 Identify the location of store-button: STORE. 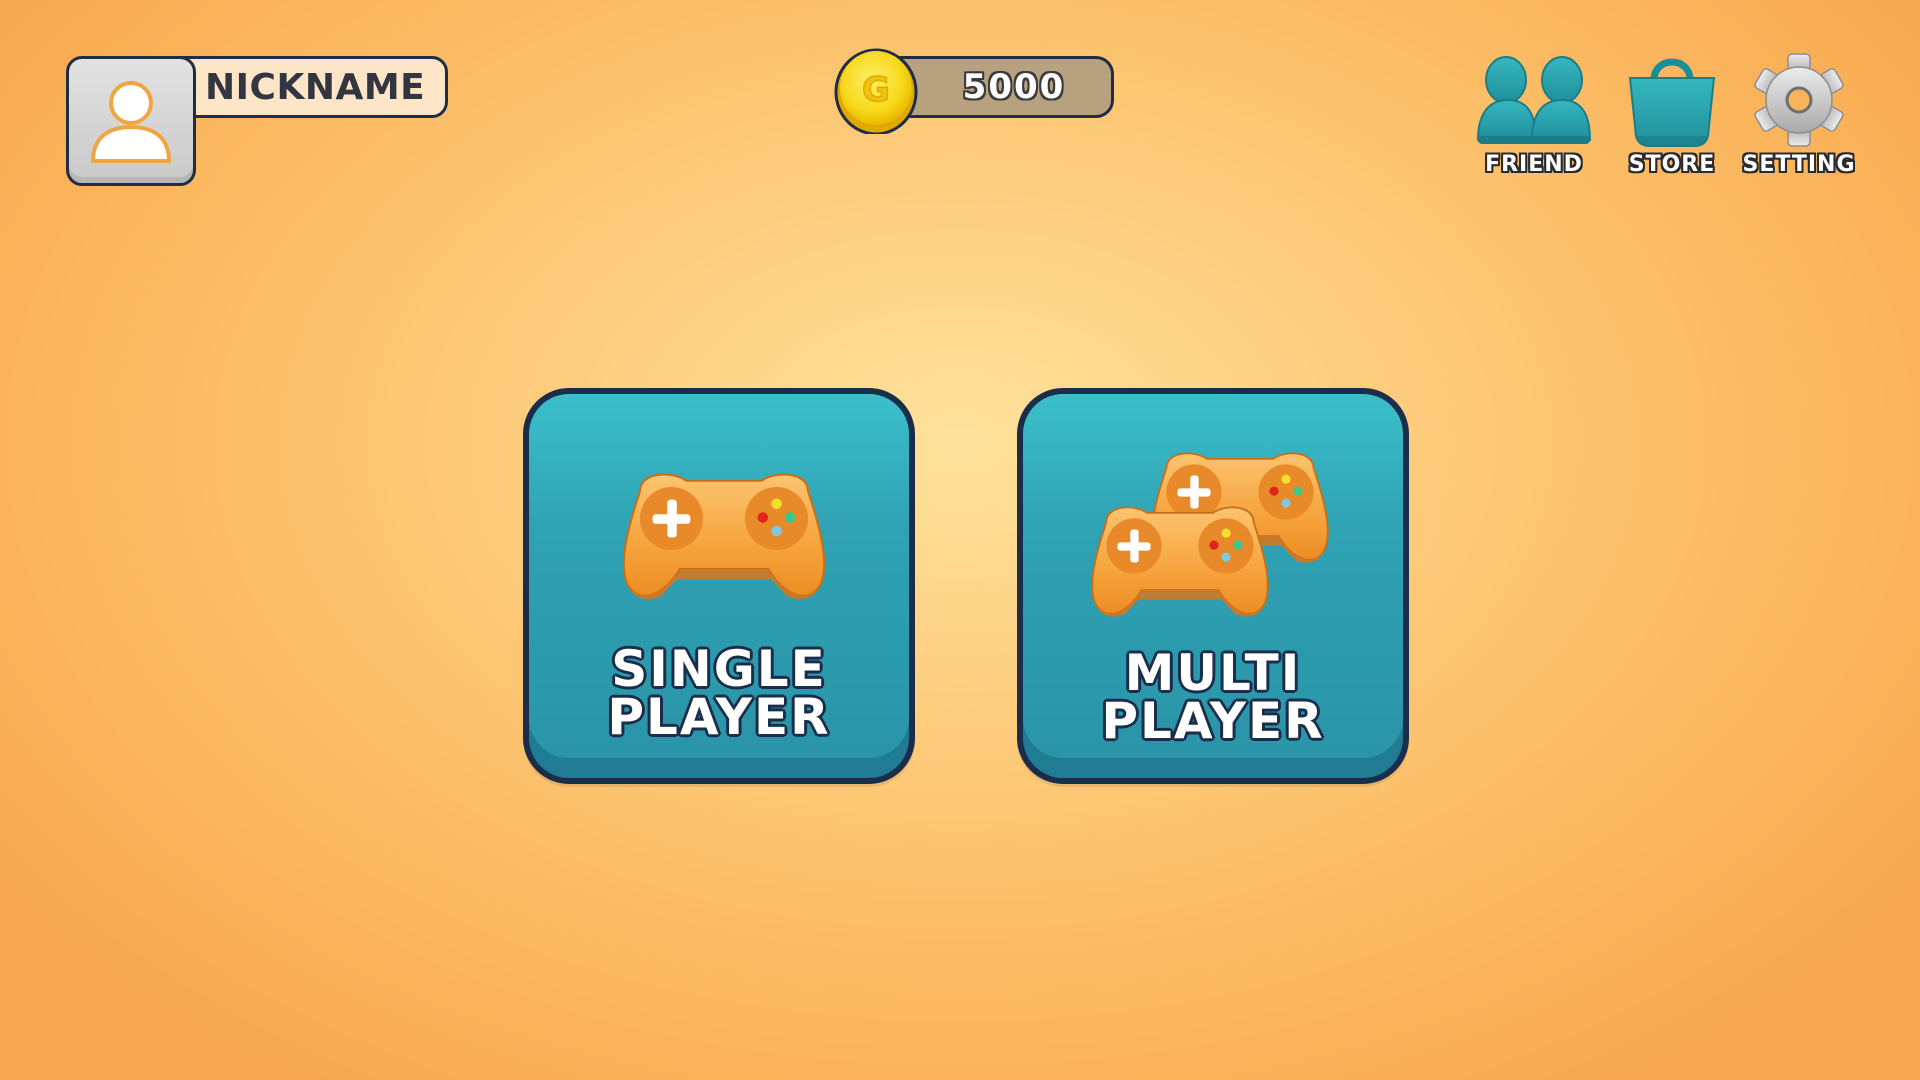
(1672, 120).